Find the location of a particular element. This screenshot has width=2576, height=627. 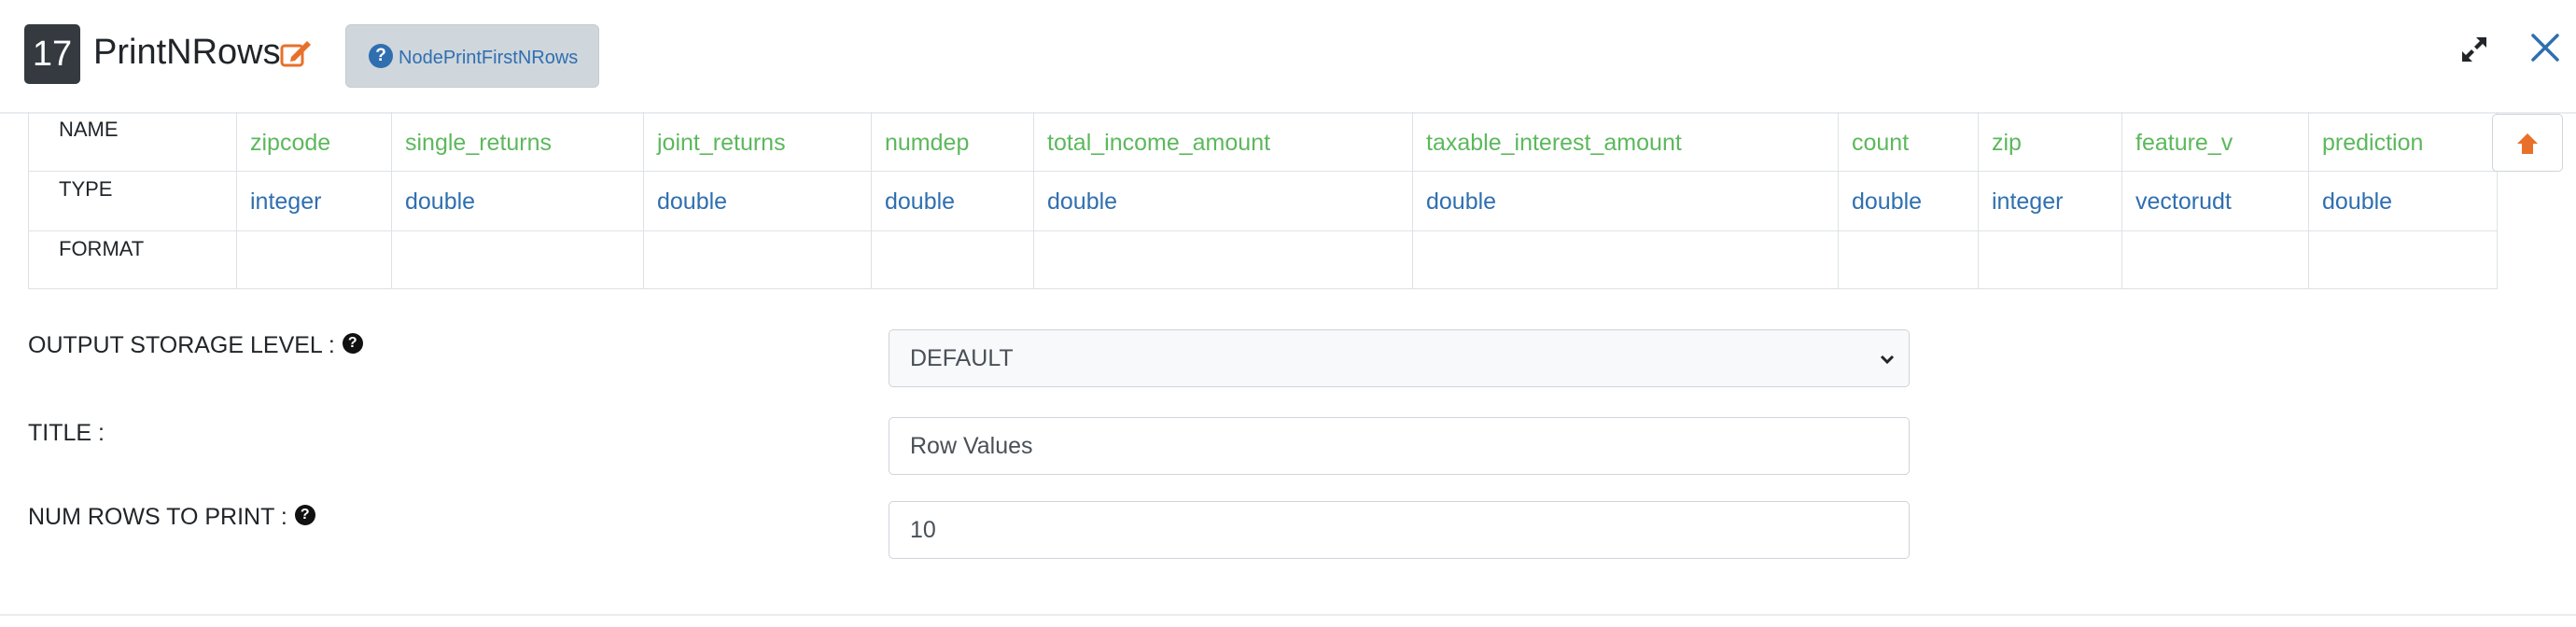

column-name-cell: zip is located at coordinates (2049, 142).